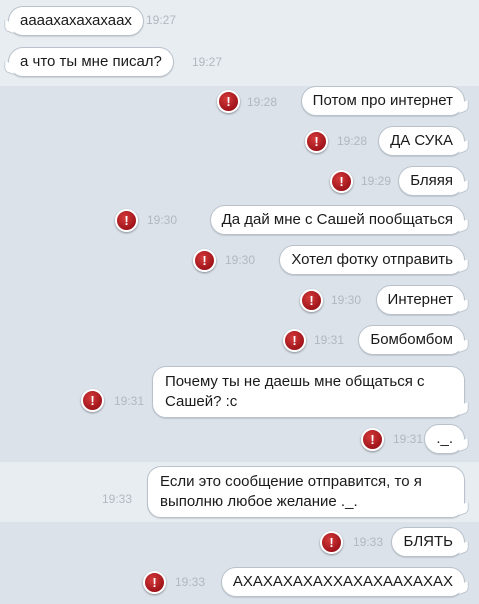 The width and height of the screenshot is (479, 604). Describe the element at coordinates (431, 181) in the screenshot. I see `message-bubble: Бляяя` at that location.